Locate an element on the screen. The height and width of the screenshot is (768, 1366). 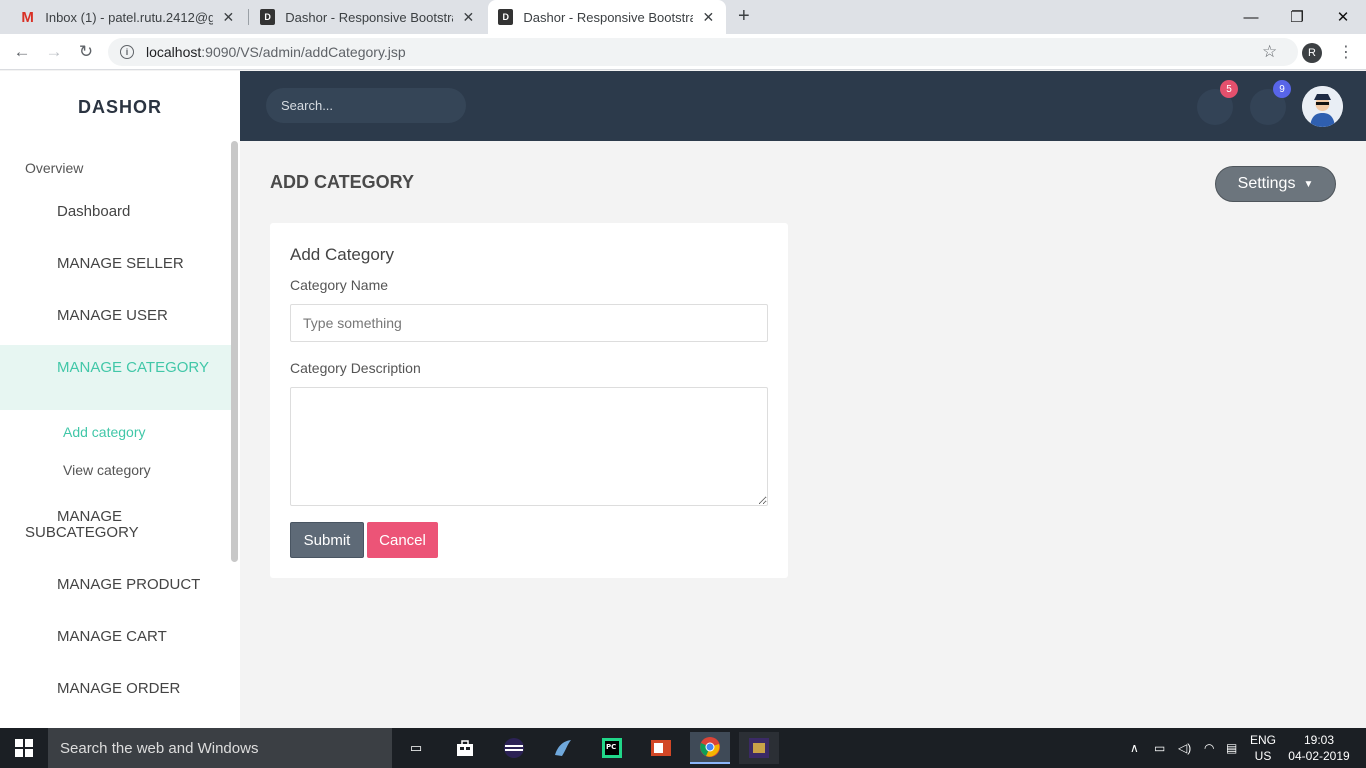
info-icon: i is located at coordinates (127, 52).